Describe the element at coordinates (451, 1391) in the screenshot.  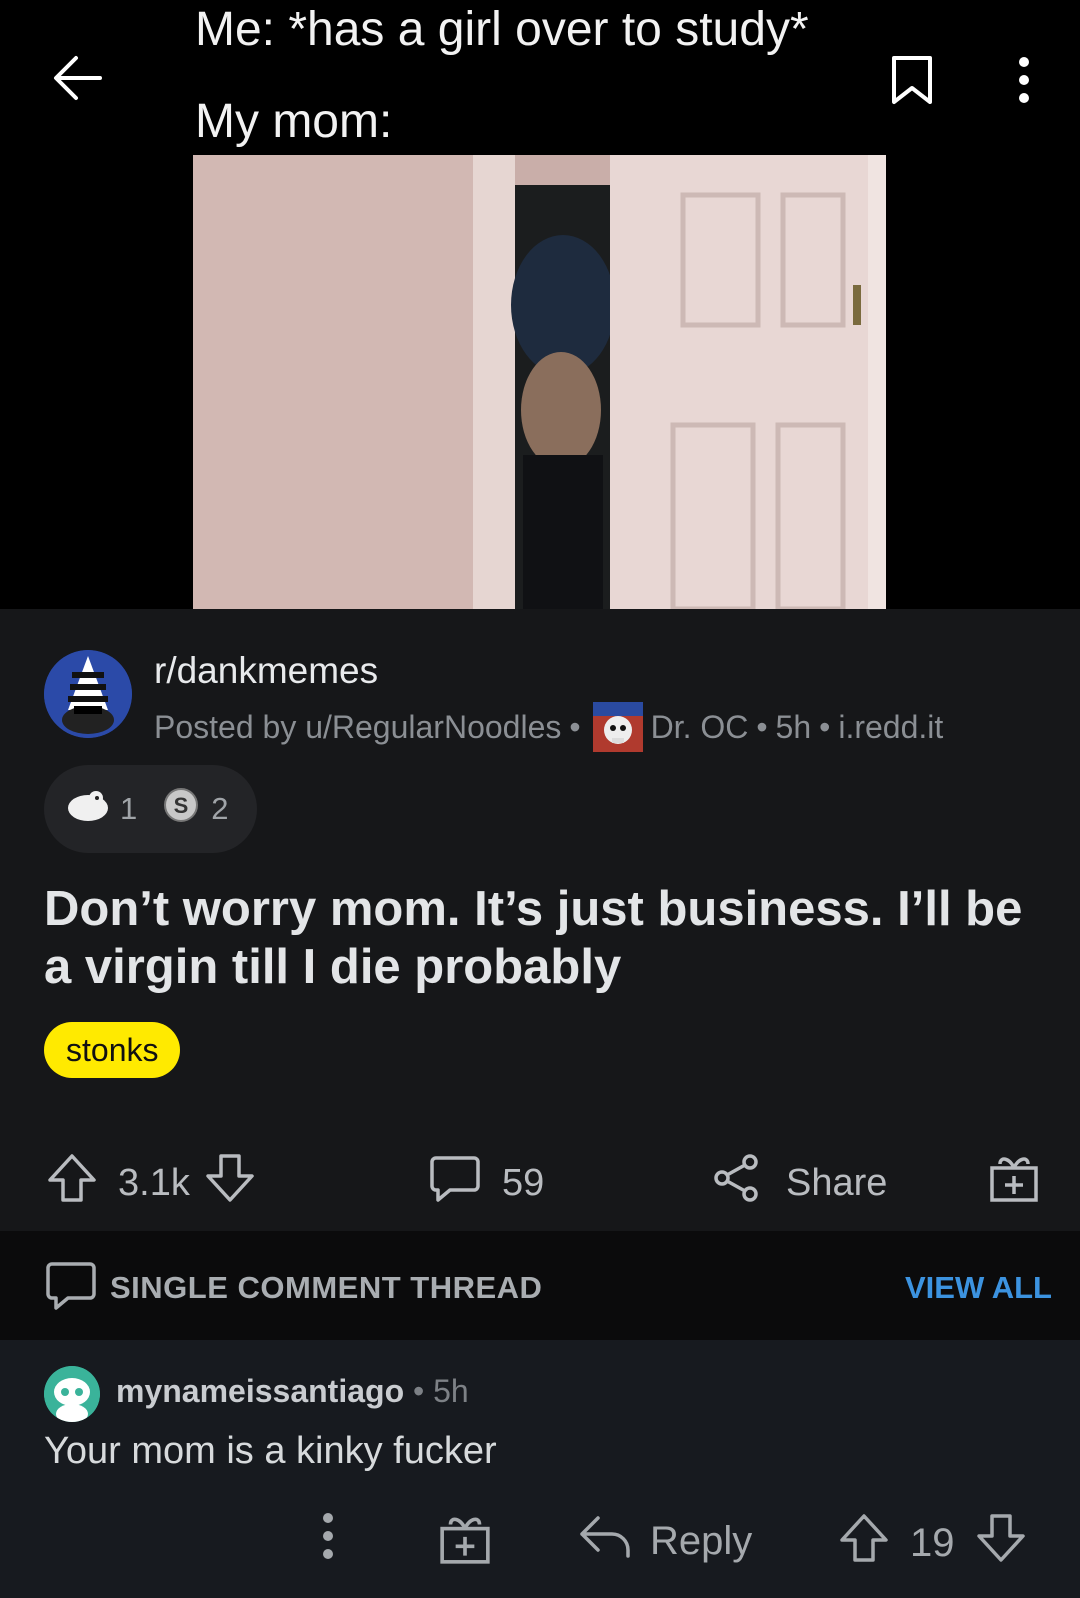
I see `comment-age: 5h` at that location.